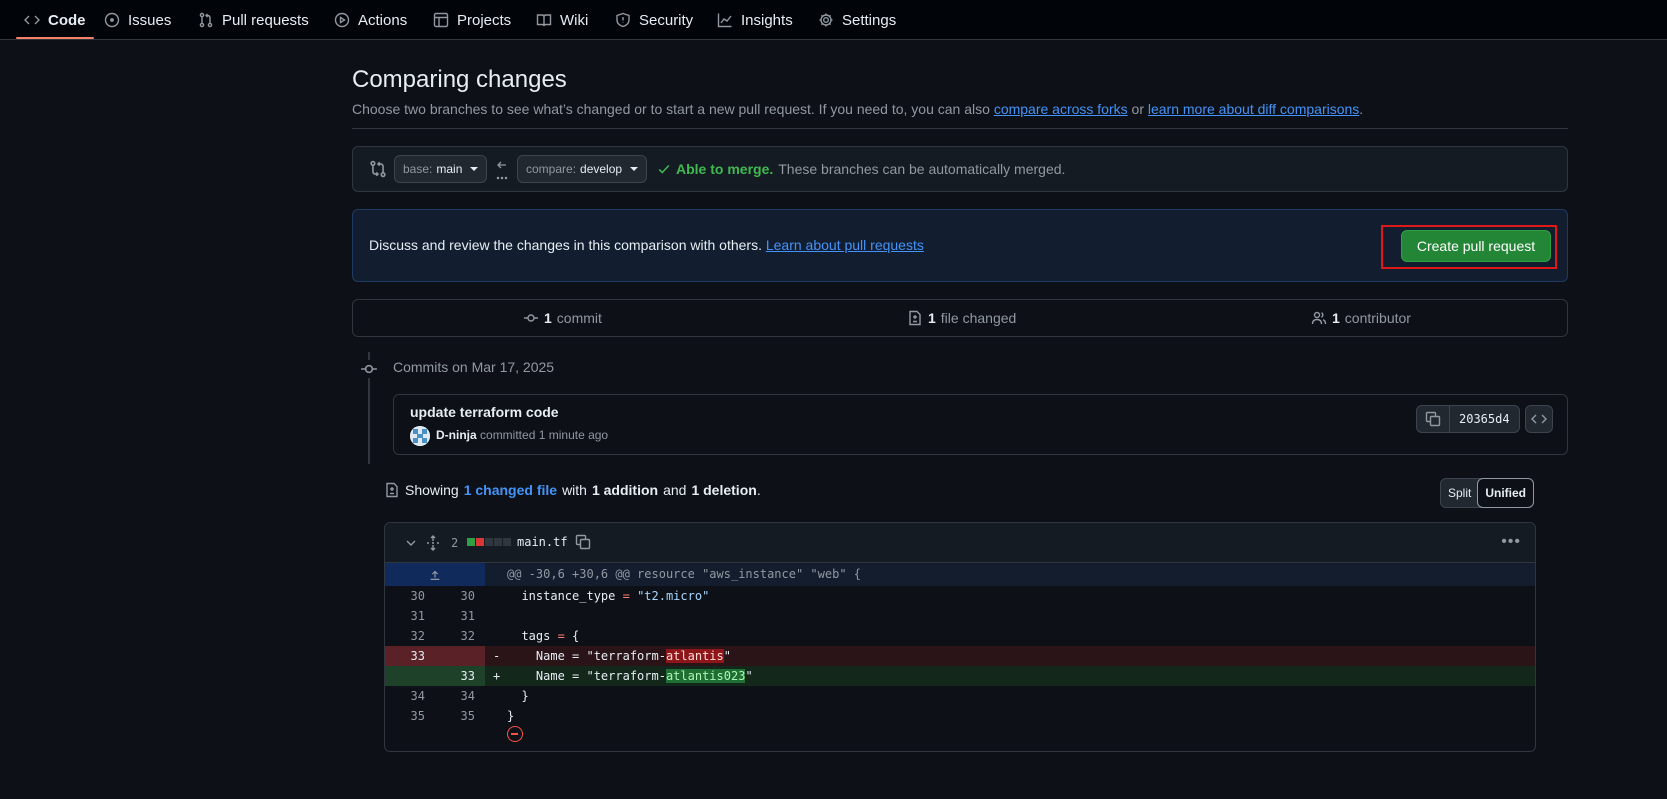 This screenshot has width=1667, height=799. Describe the element at coordinates (405, 616) in the screenshot. I see `old-line-number: 31` at that location.